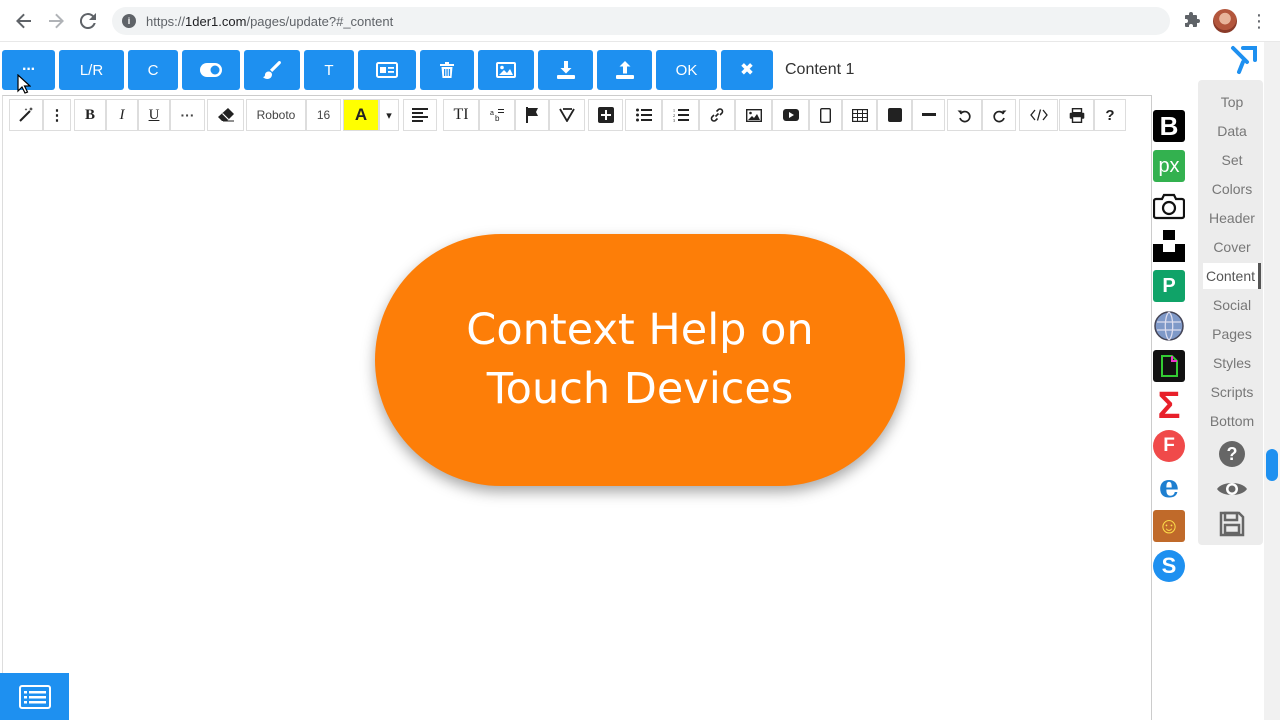 The width and height of the screenshot is (1280, 720). Describe the element at coordinates (129, 21) in the screenshot. I see `site-info-icon: i` at that location.